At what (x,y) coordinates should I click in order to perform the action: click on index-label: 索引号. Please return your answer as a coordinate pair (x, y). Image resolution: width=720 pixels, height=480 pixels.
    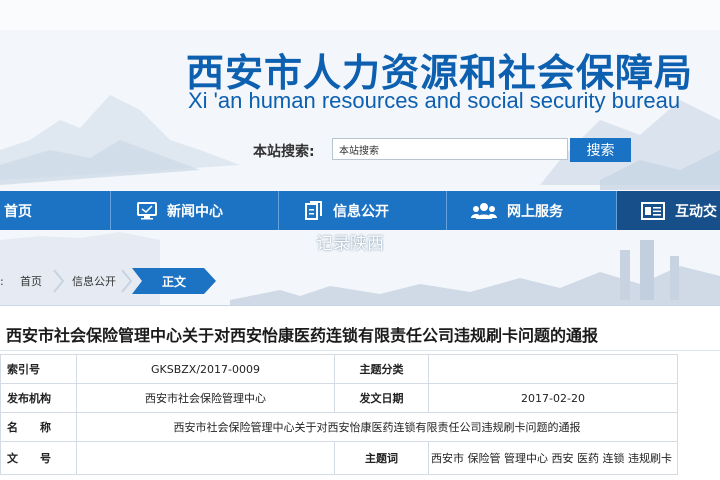
    Looking at the image, I should click on (38, 369).